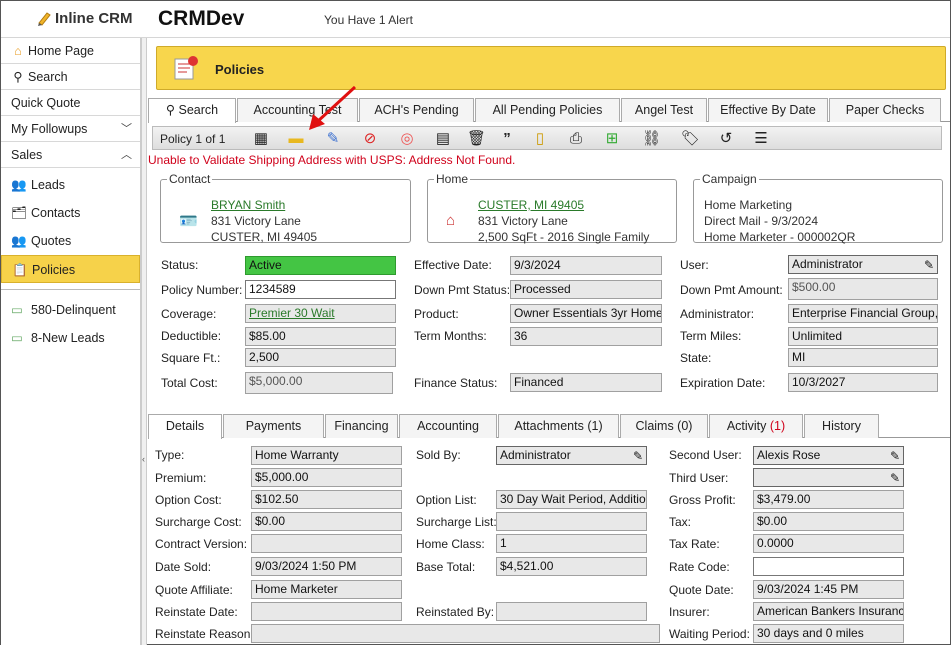 The width and height of the screenshot is (951, 645). Describe the element at coordinates (828, 455) in the screenshot. I see `second-user-field: Alexis Rose ✎` at that location.